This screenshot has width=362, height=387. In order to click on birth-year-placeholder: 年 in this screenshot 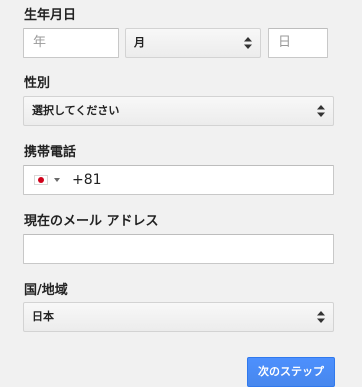, I will do `click(40, 42)`.